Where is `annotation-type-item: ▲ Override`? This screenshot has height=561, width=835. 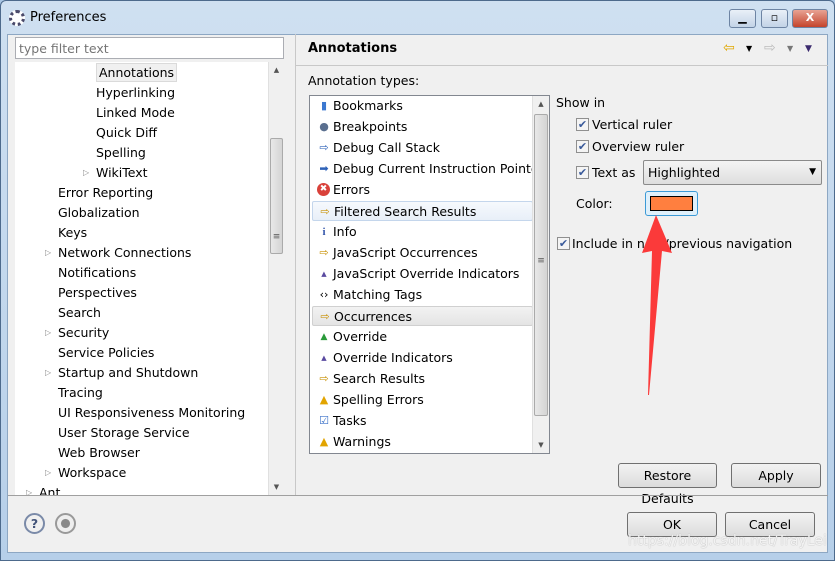
annotation-type-item: ▲ Override is located at coordinates (422, 337).